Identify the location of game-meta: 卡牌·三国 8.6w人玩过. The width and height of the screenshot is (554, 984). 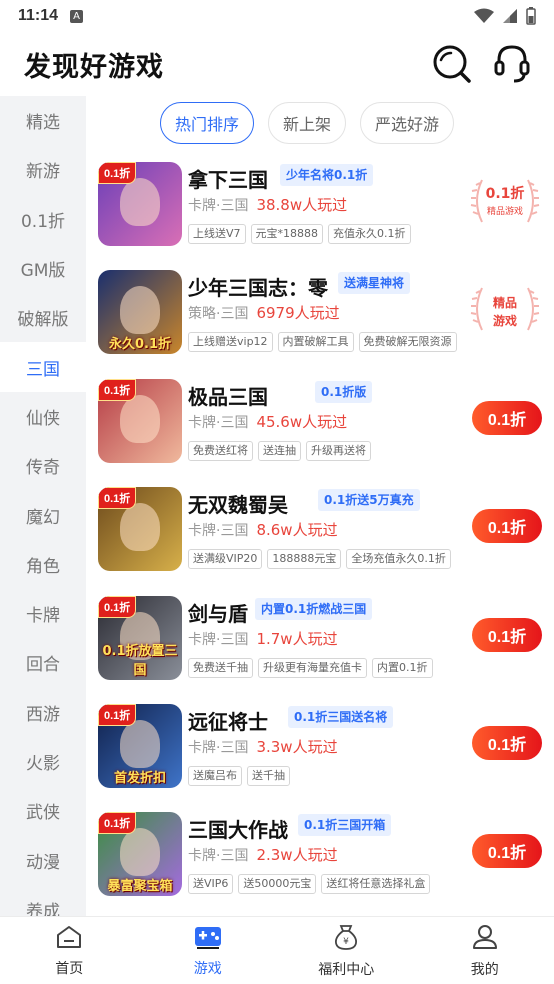
(263, 529).